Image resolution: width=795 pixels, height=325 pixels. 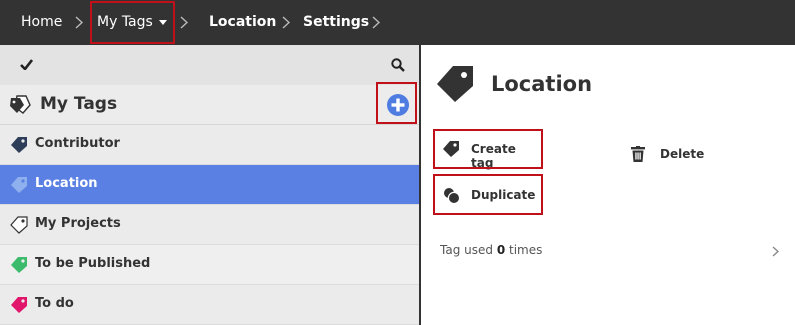 I want to click on tag-item-contributor: Contributor, so click(x=209, y=145).